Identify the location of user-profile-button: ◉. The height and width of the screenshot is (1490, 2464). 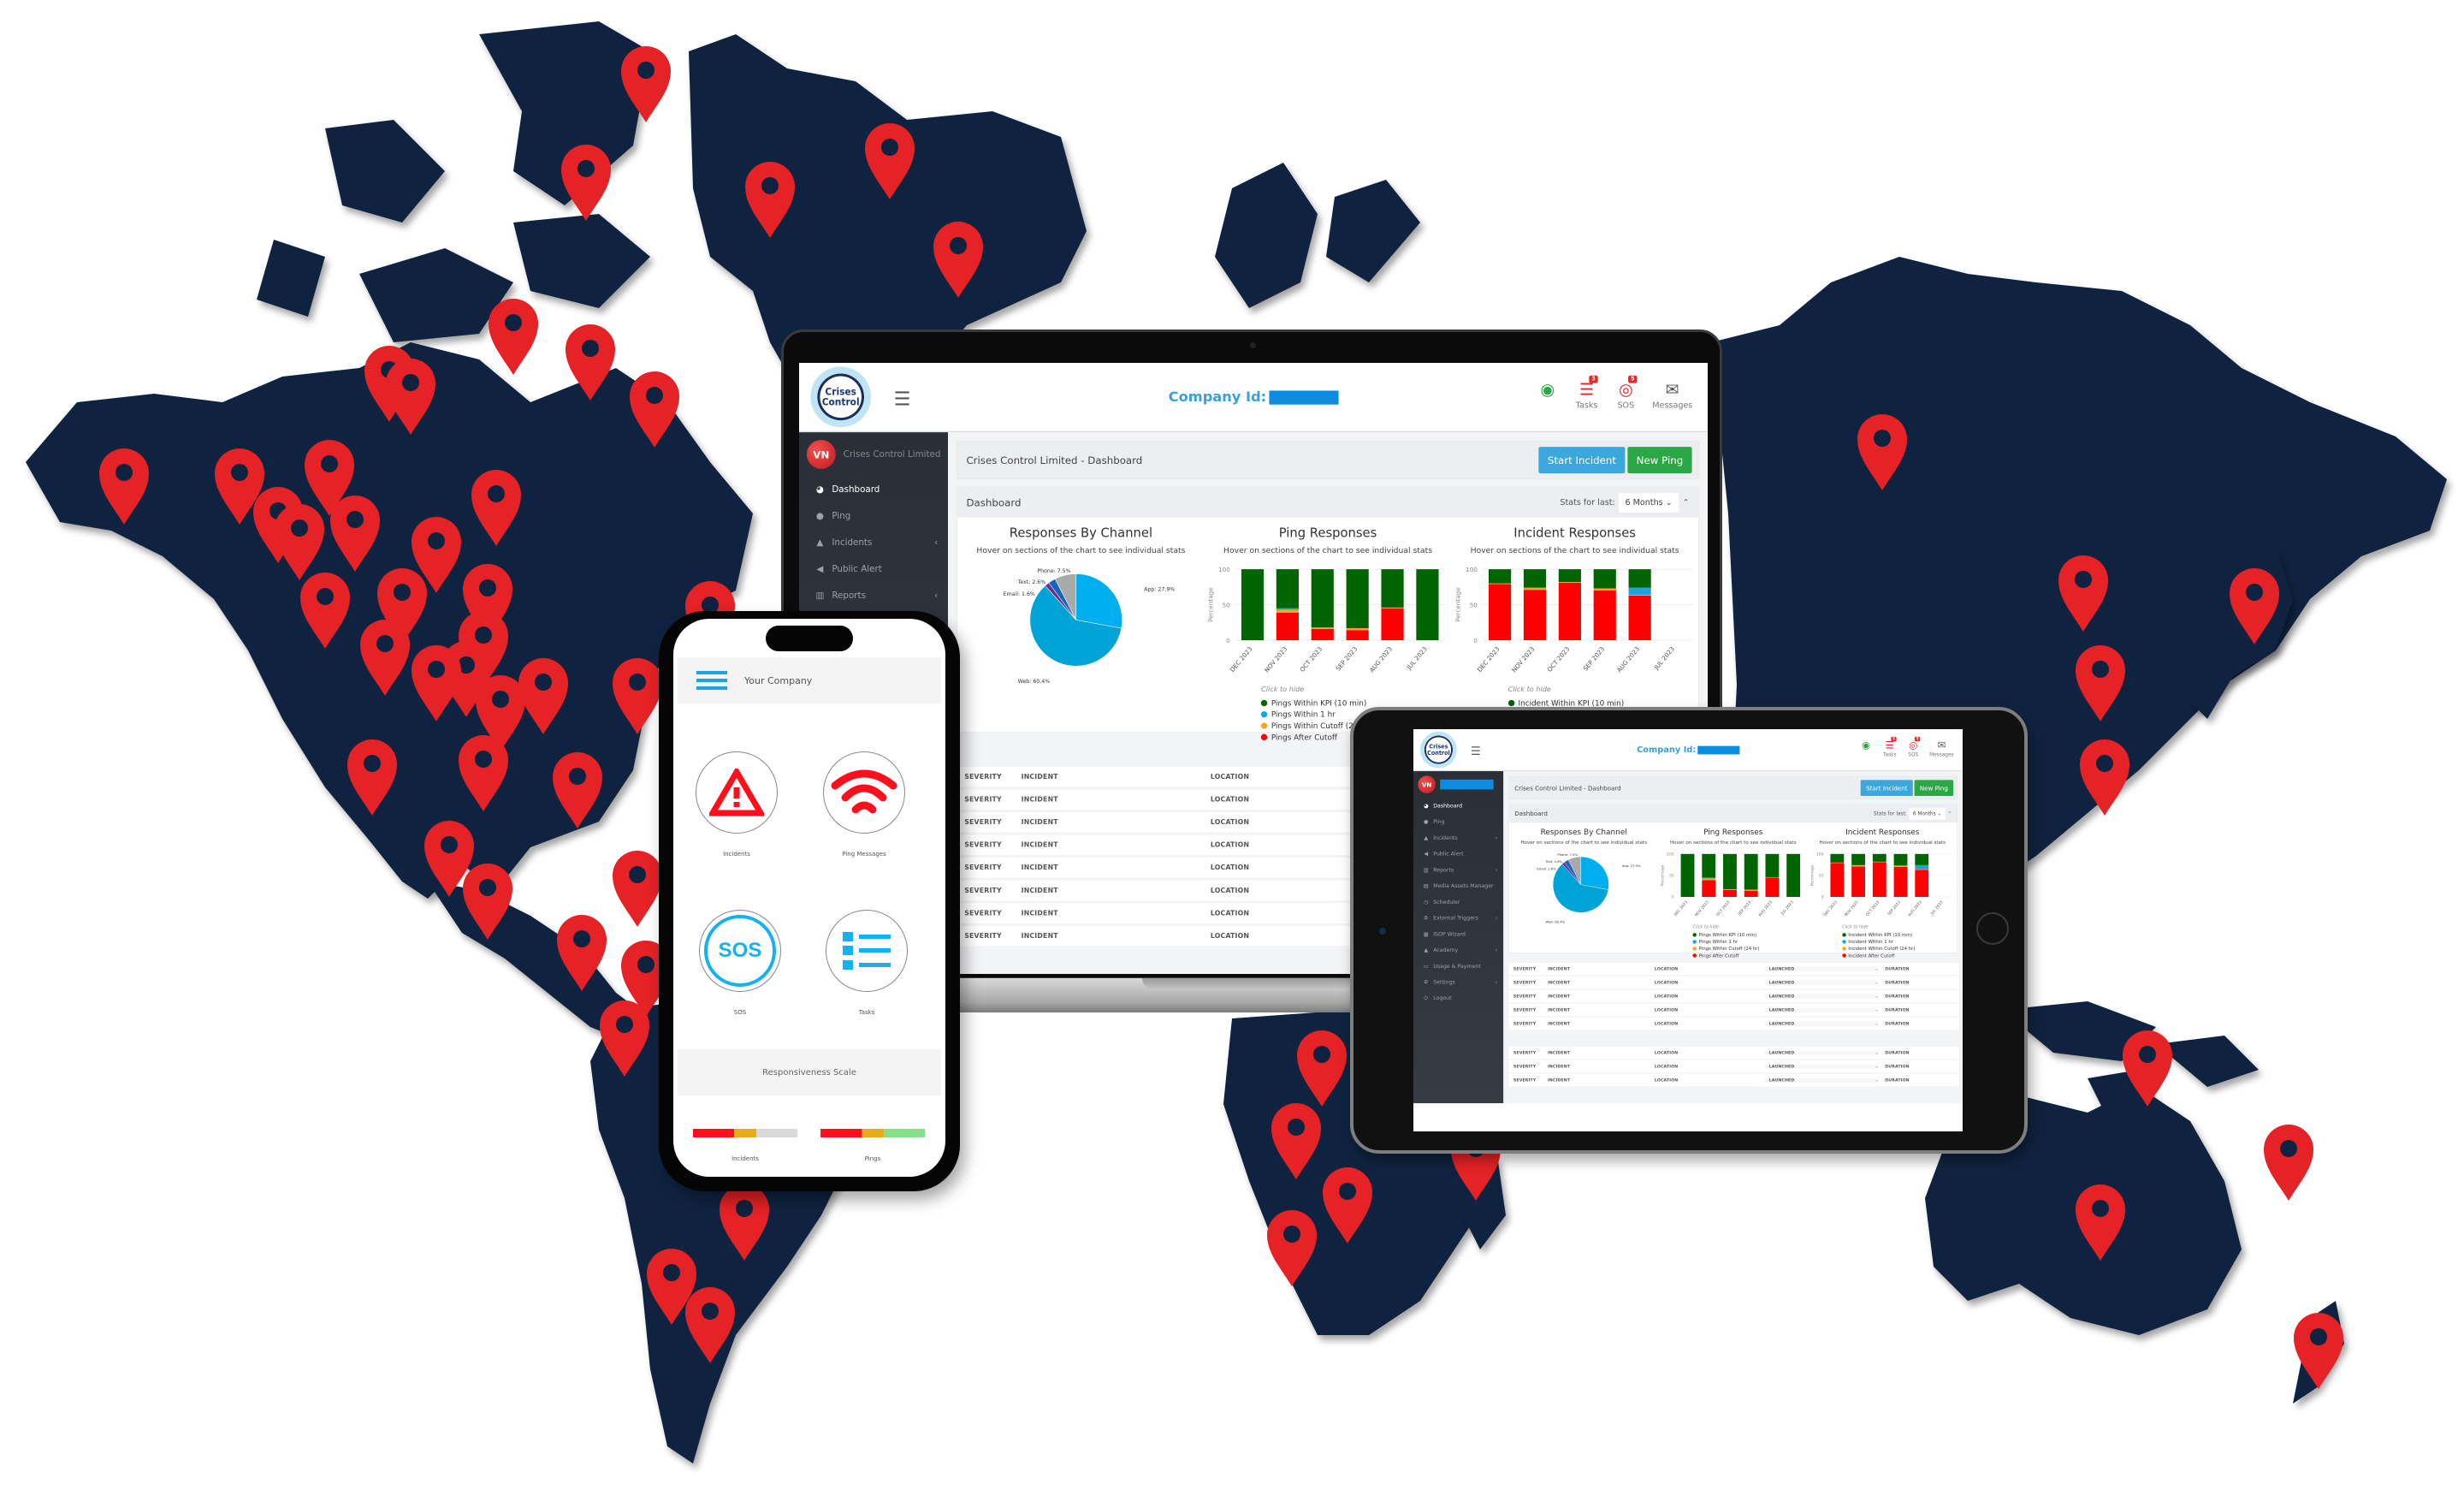
(1866, 745).